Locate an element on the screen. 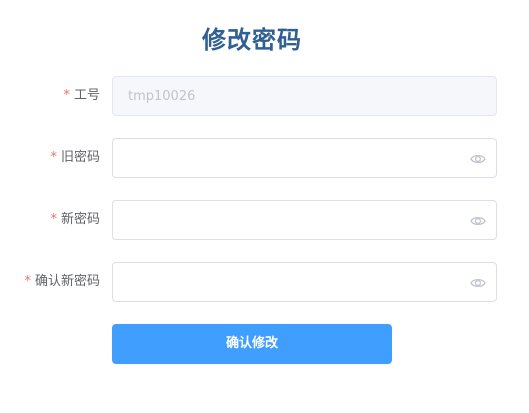 The image size is (529, 413). confirm-password-label: * 确认新密码 is located at coordinates (62, 282).